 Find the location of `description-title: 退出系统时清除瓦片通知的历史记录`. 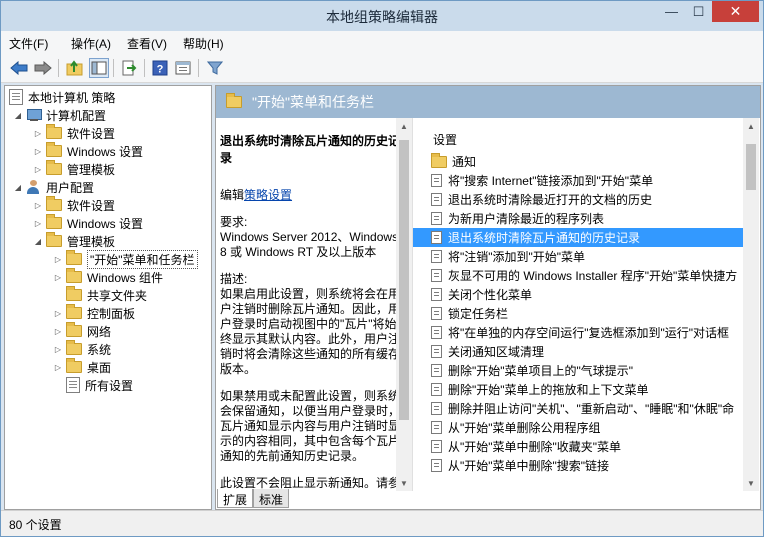

description-title: 退出系统时清除瓦片通知的历史记录 is located at coordinates (310, 149).